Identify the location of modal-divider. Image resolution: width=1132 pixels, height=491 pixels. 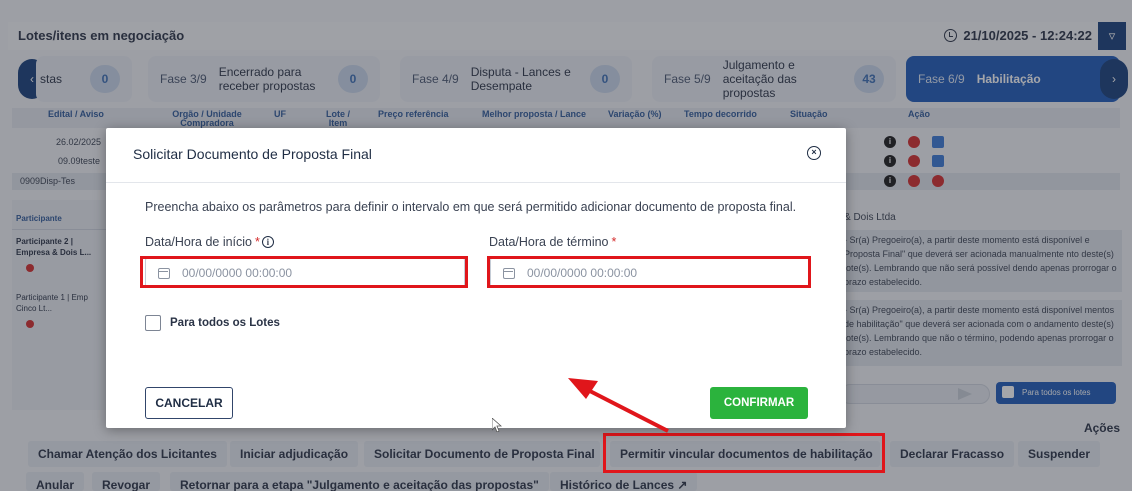
(476, 182).